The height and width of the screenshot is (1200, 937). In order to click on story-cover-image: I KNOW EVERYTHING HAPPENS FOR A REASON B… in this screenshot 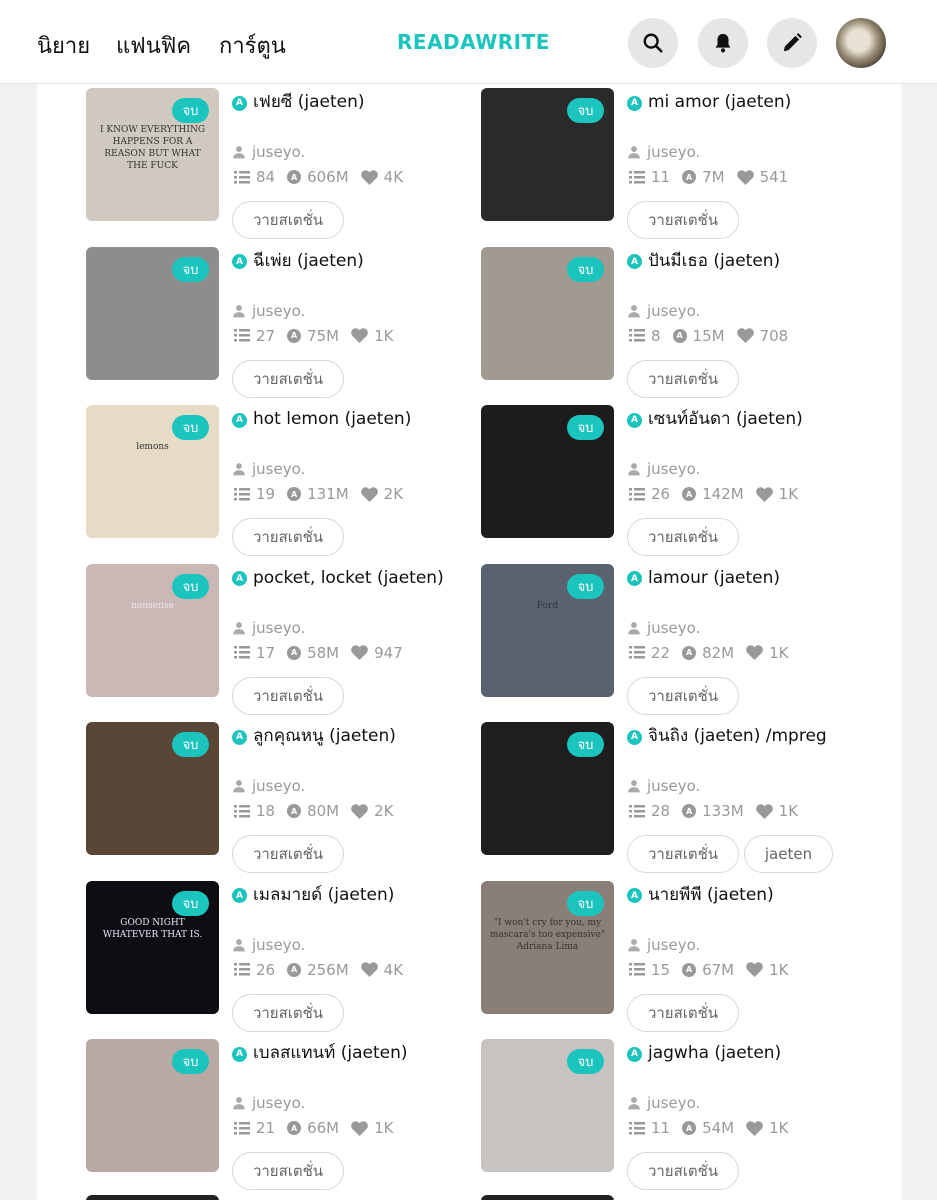, I will do `click(152, 154)`.